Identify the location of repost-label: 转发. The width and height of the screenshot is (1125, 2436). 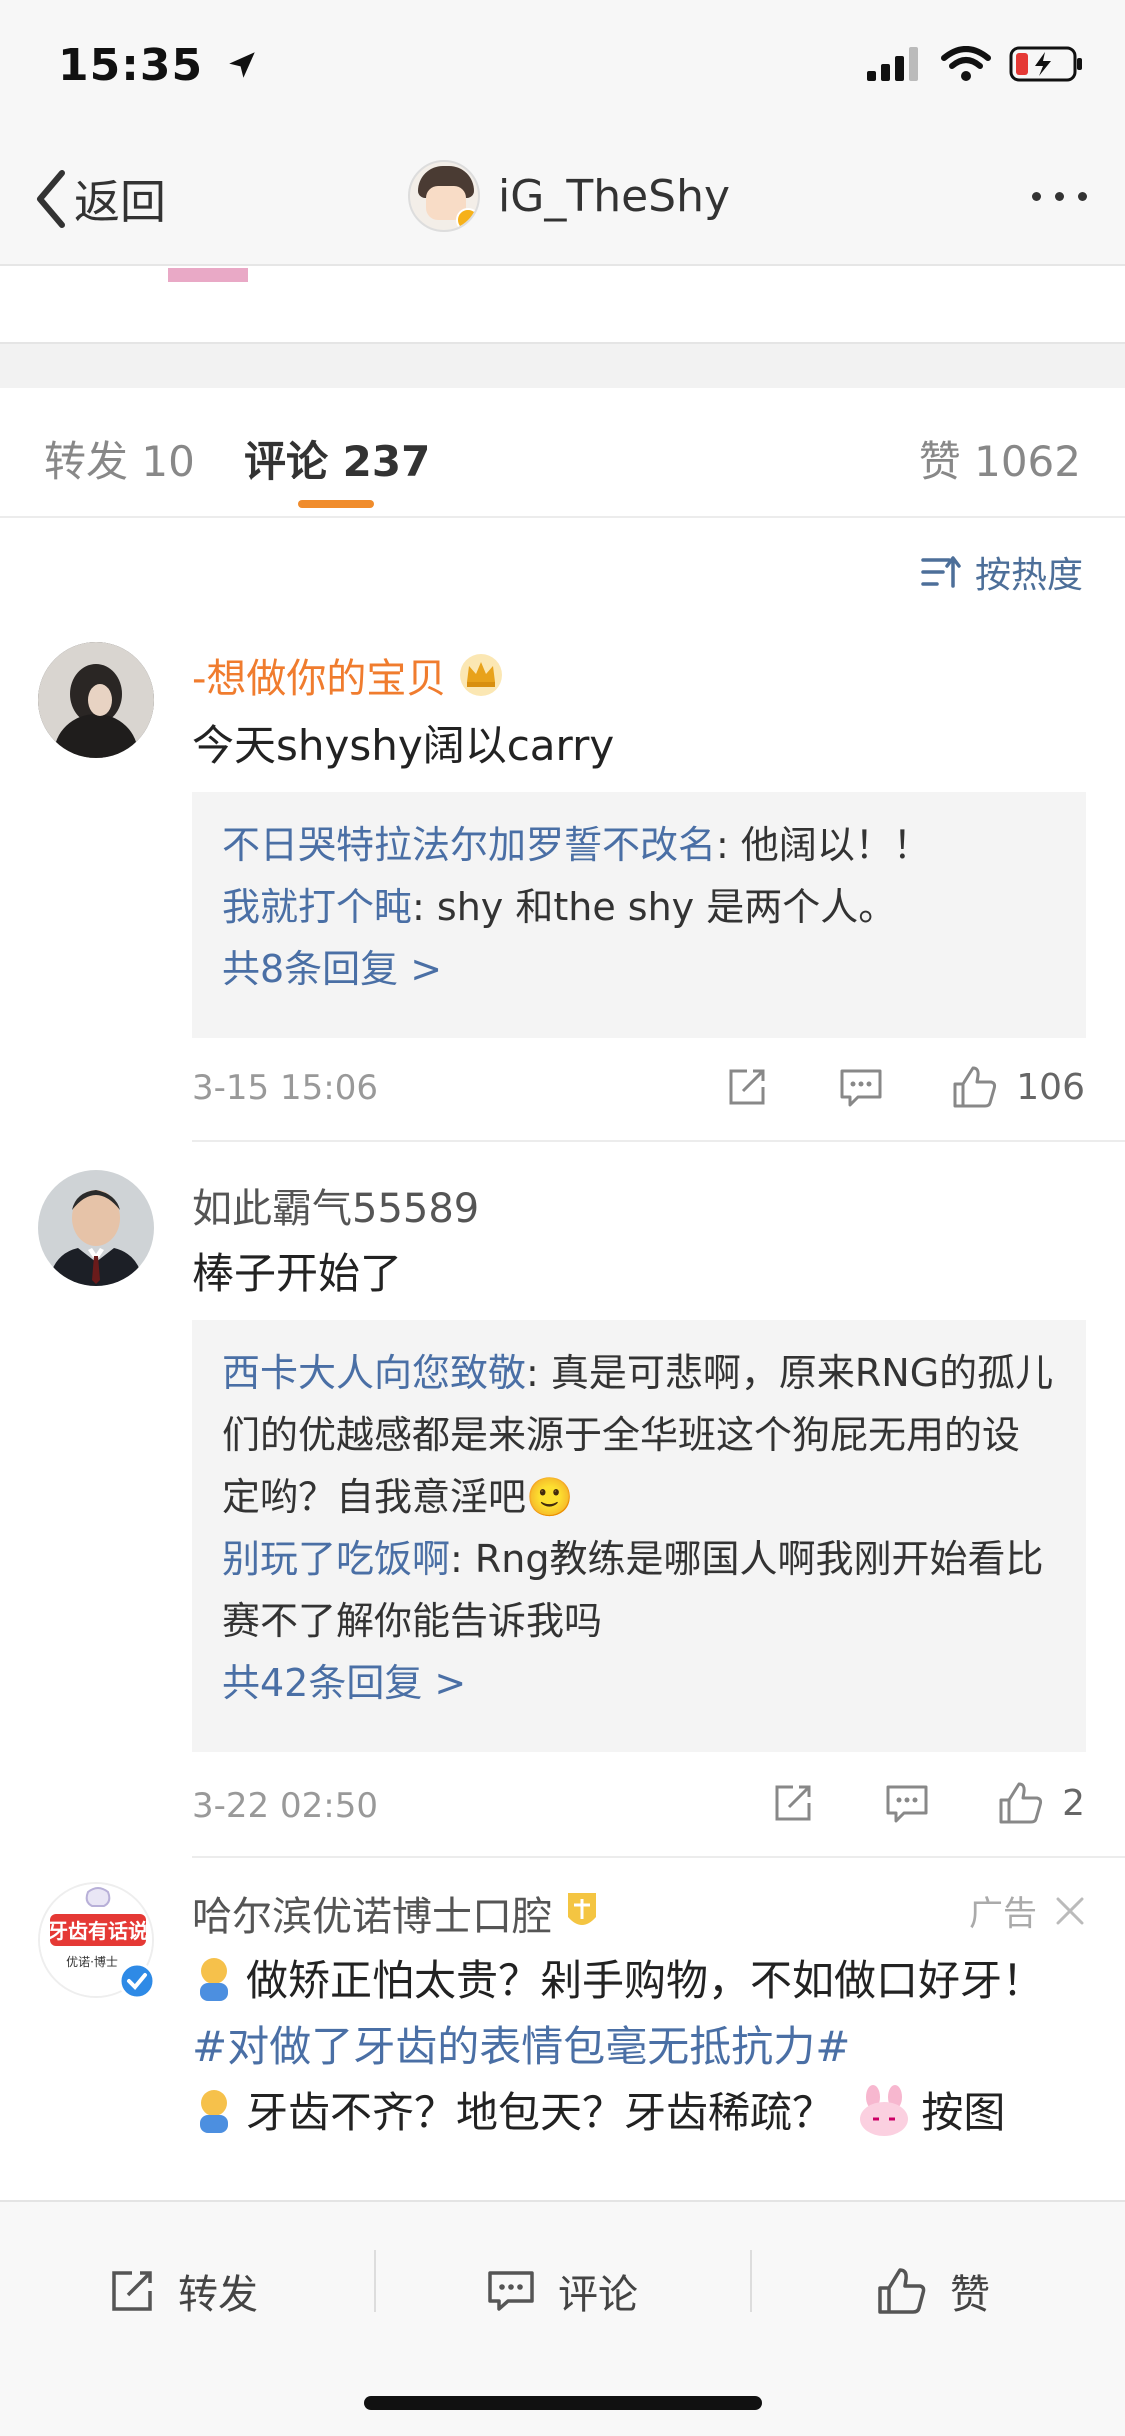
(218, 2295).